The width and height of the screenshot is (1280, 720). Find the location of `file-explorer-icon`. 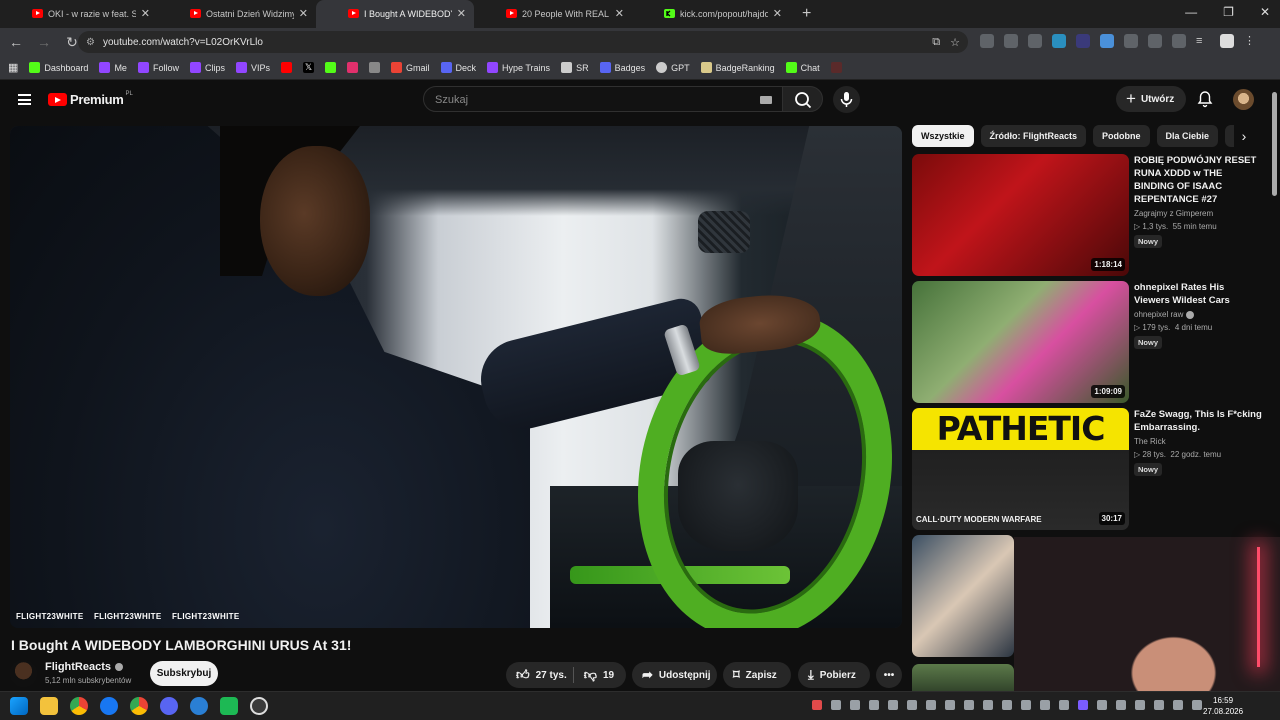

file-explorer-icon is located at coordinates (49, 706).